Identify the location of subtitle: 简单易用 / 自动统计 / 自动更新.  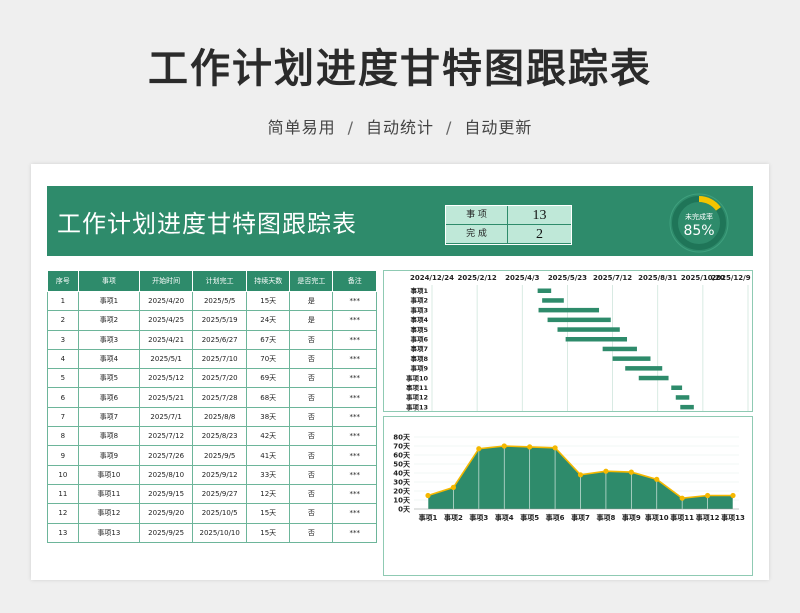
(400, 126).